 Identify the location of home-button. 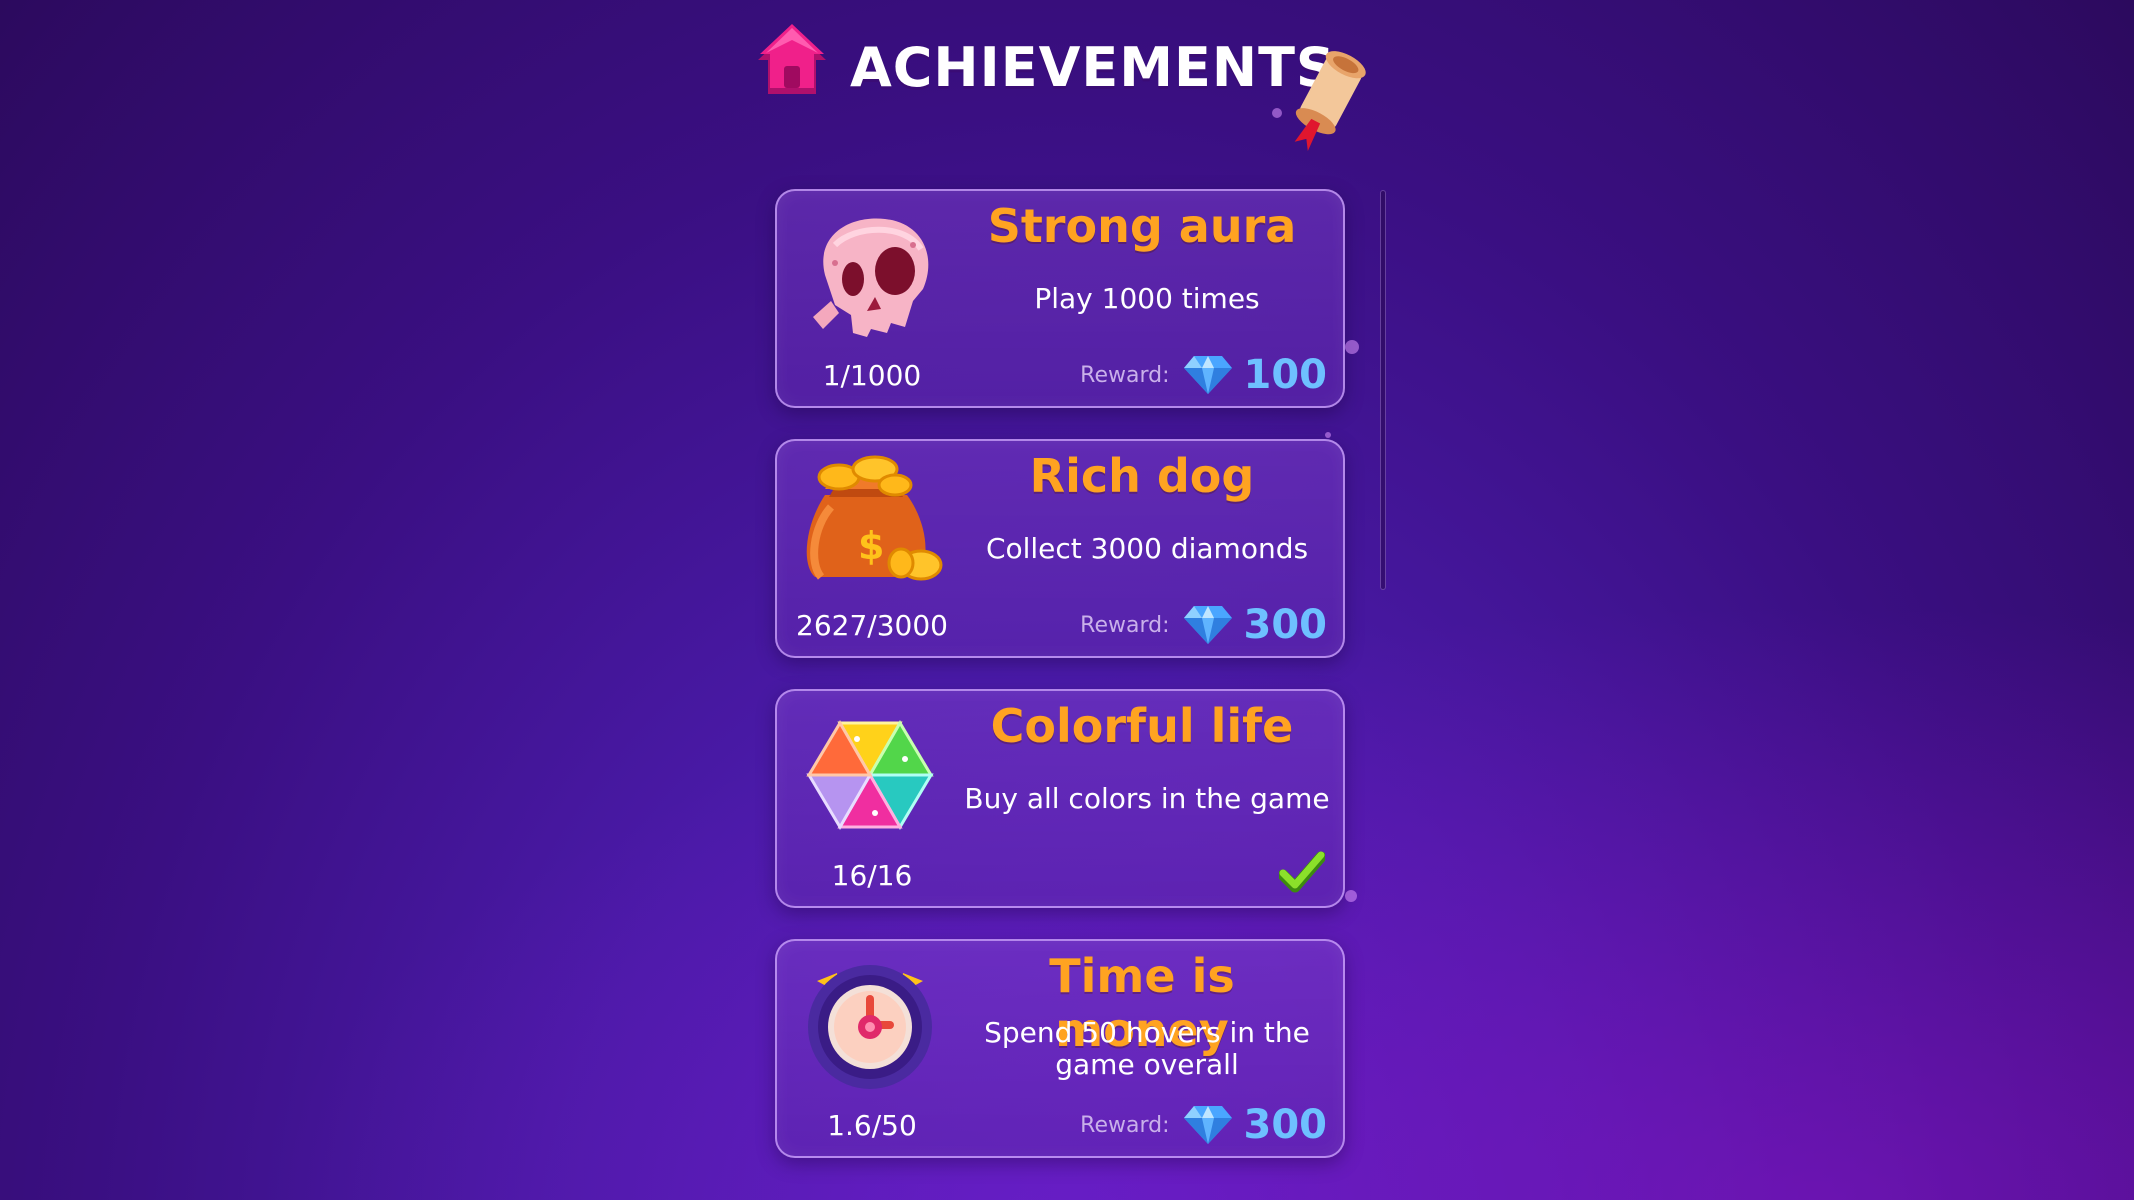
(792, 62).